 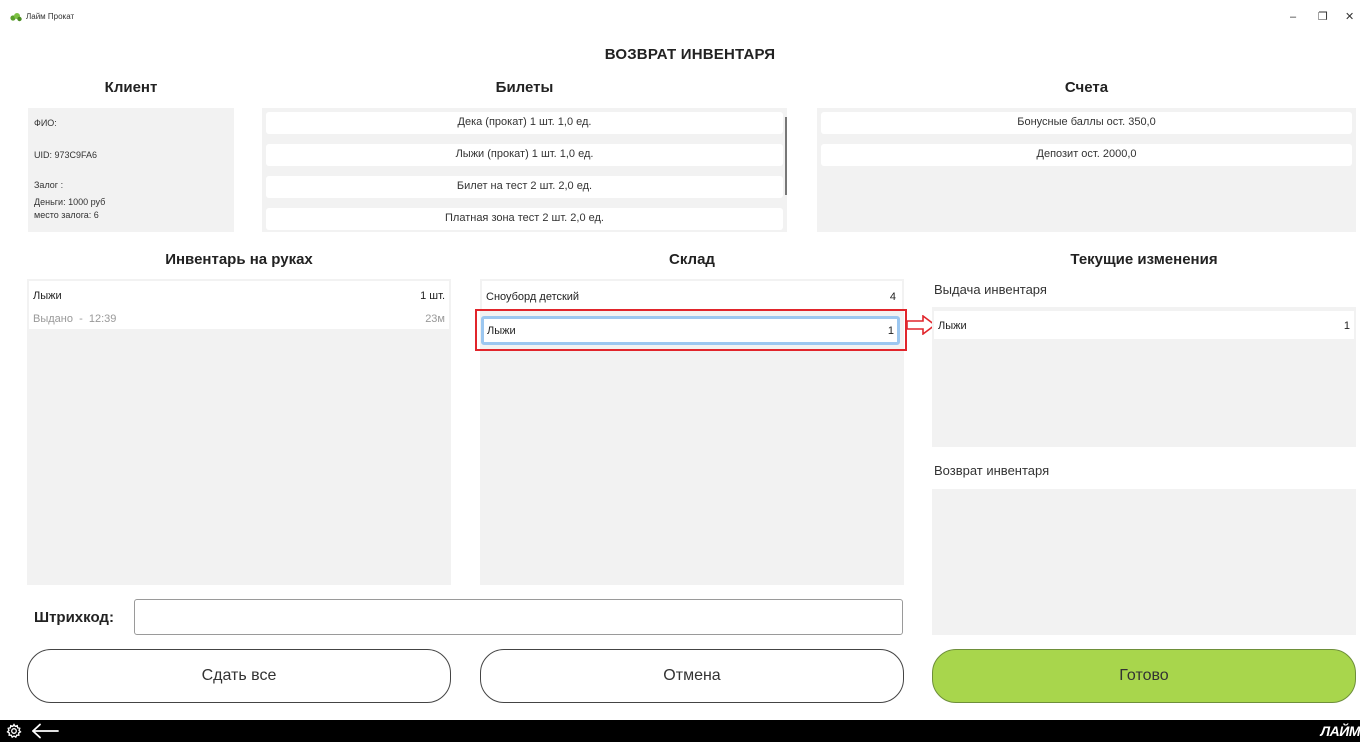 What do you see at coordinates (49, 185) in the screenshot?
I see `client-deposit: Залог :` at bounding box center [49, 185].